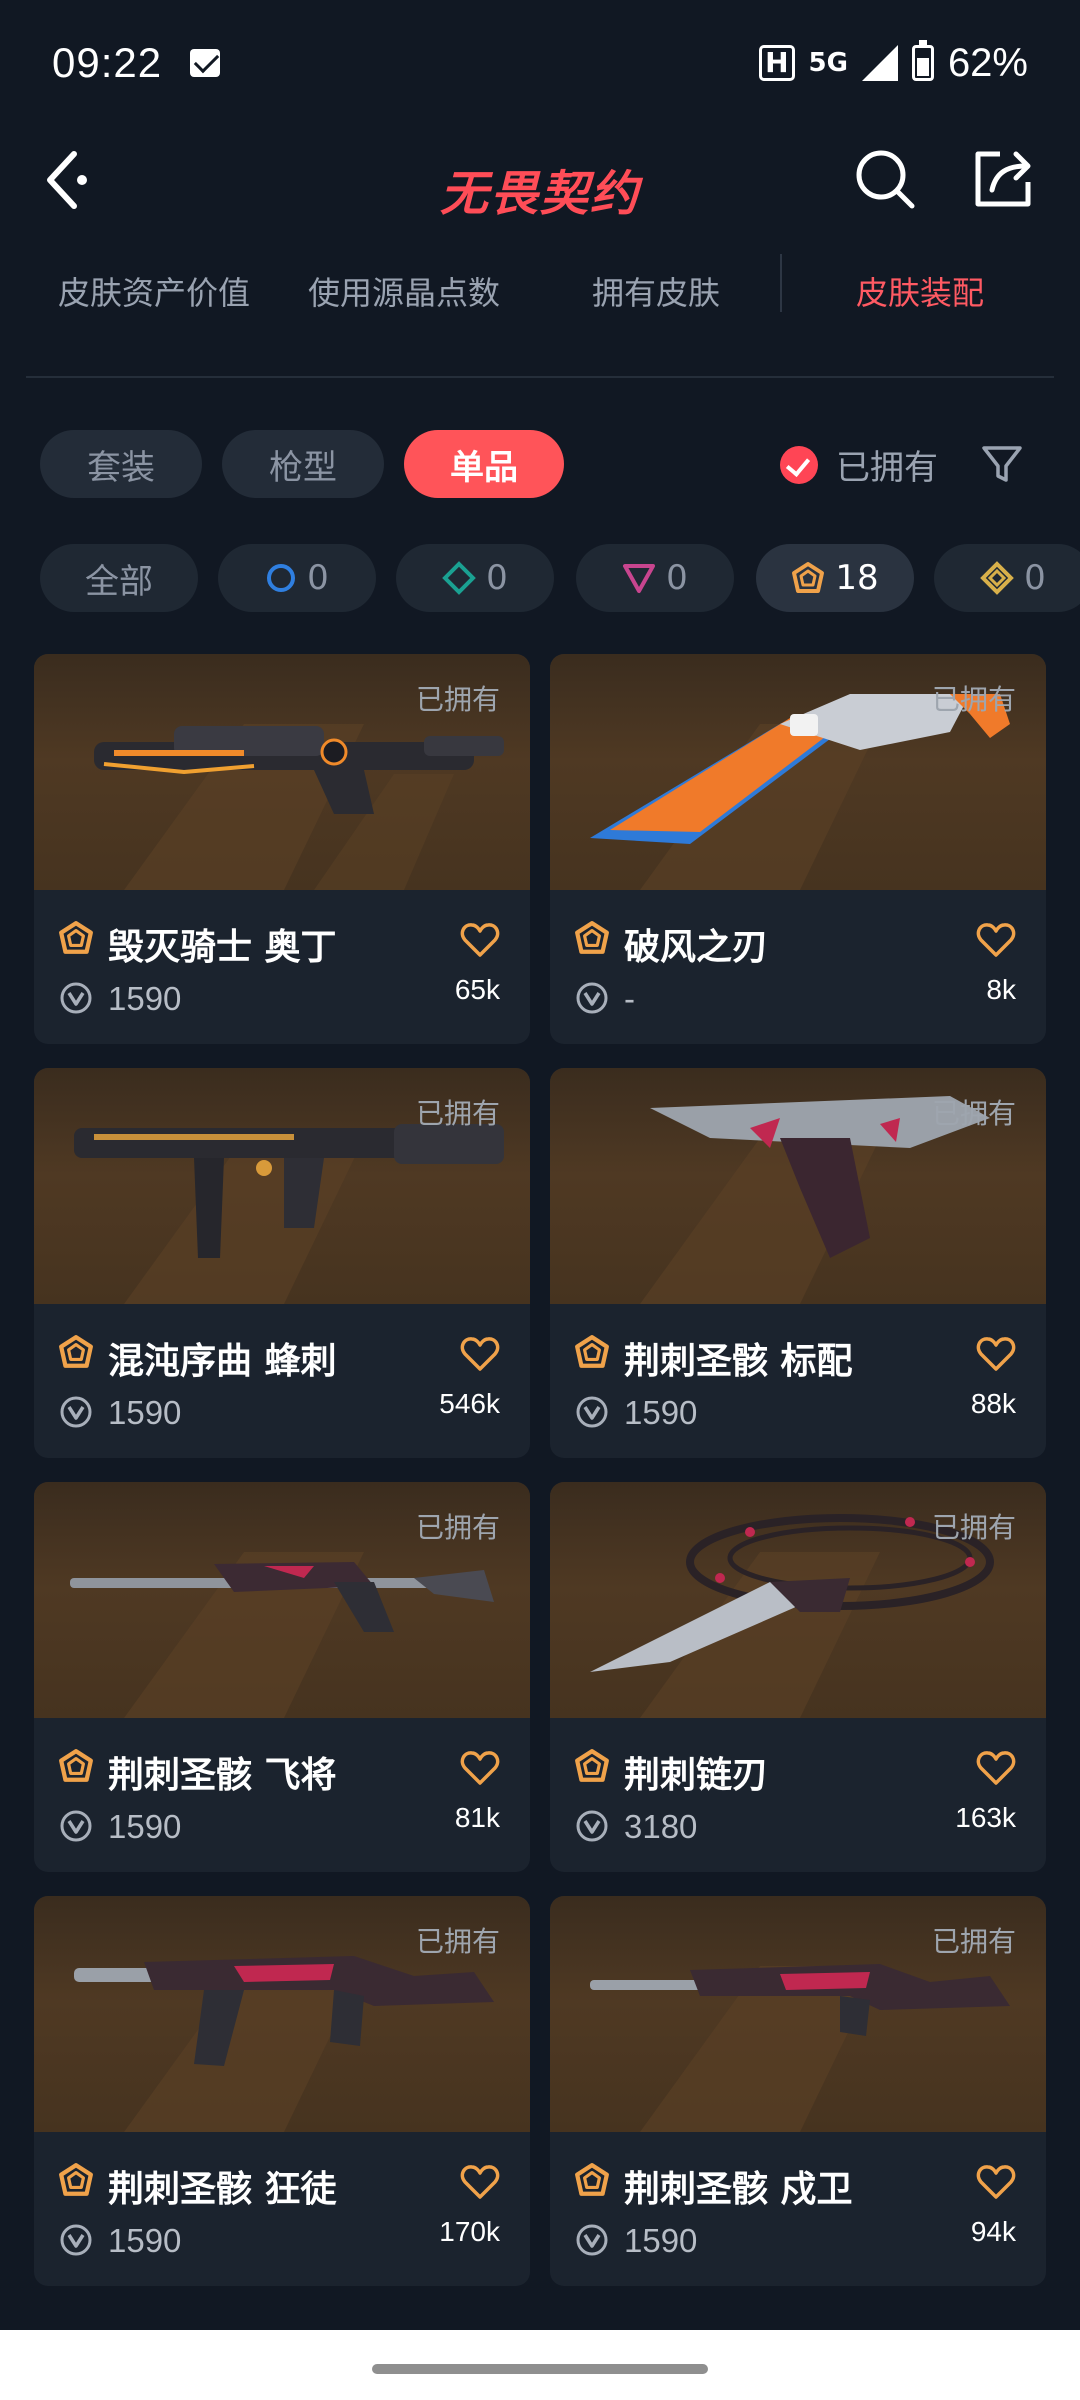 This screenshot has height=2400, width=1080. Describe the element at coordinates (477, 1817) in the screenshot. I see `like-count: 81k` at that location.